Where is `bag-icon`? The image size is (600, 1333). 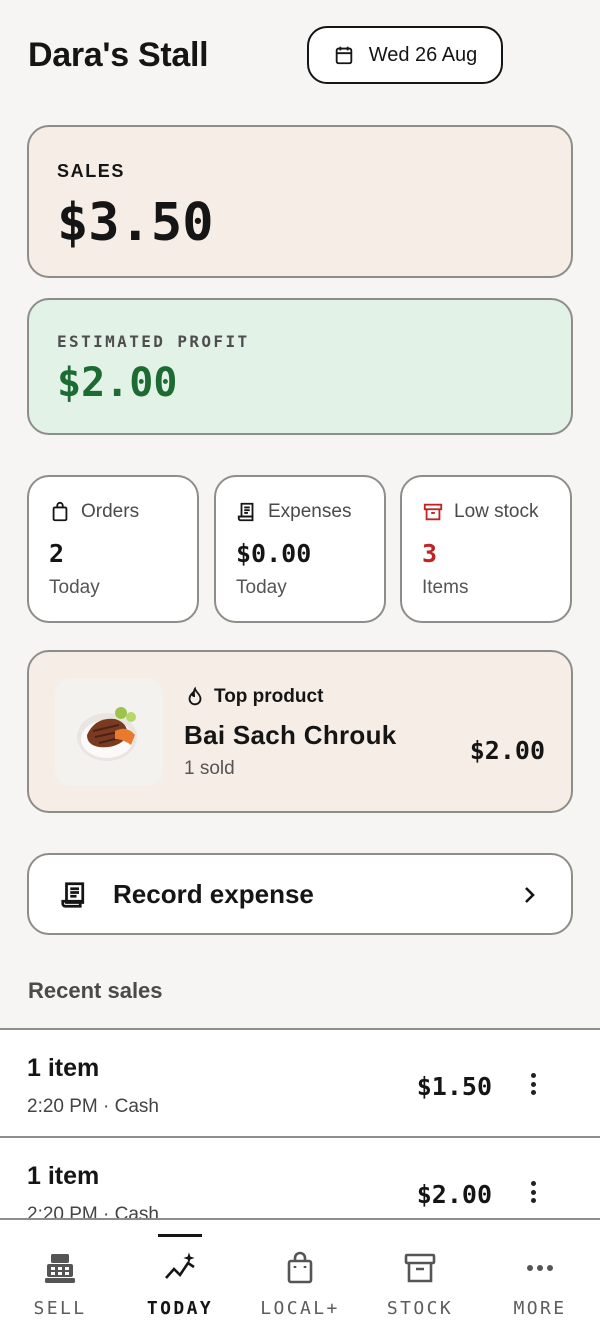
bag-icon is located at coordinates (60, 511).